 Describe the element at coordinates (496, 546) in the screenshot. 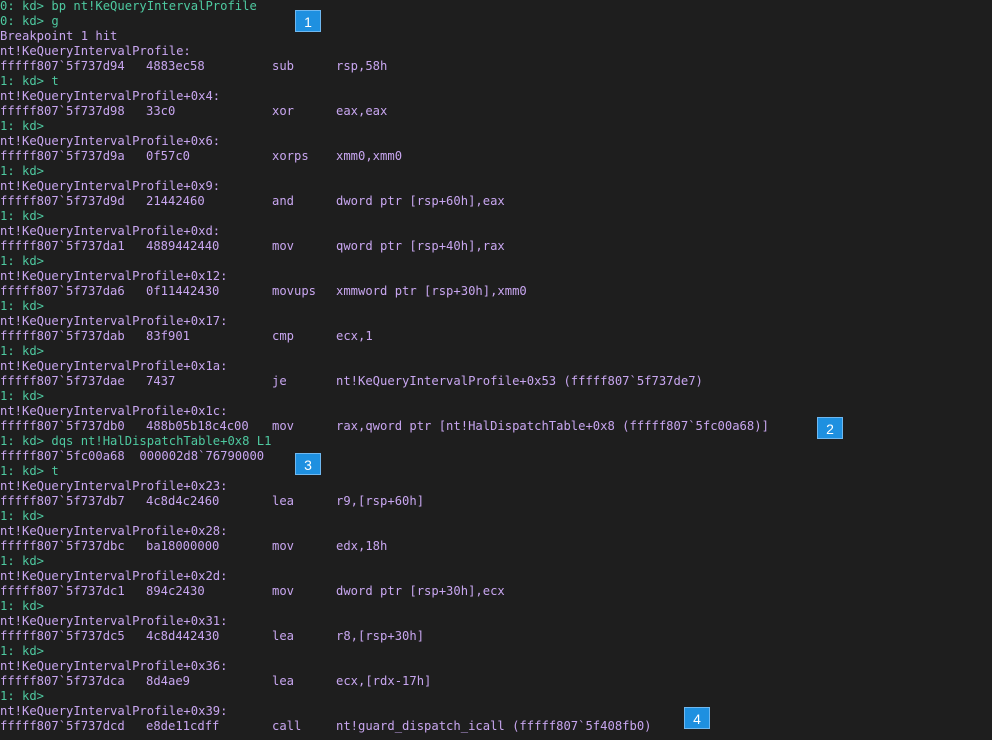

I see `disassembly-line: fffff807`5f737dbc ba18000000 mov edx,18h` at that location.